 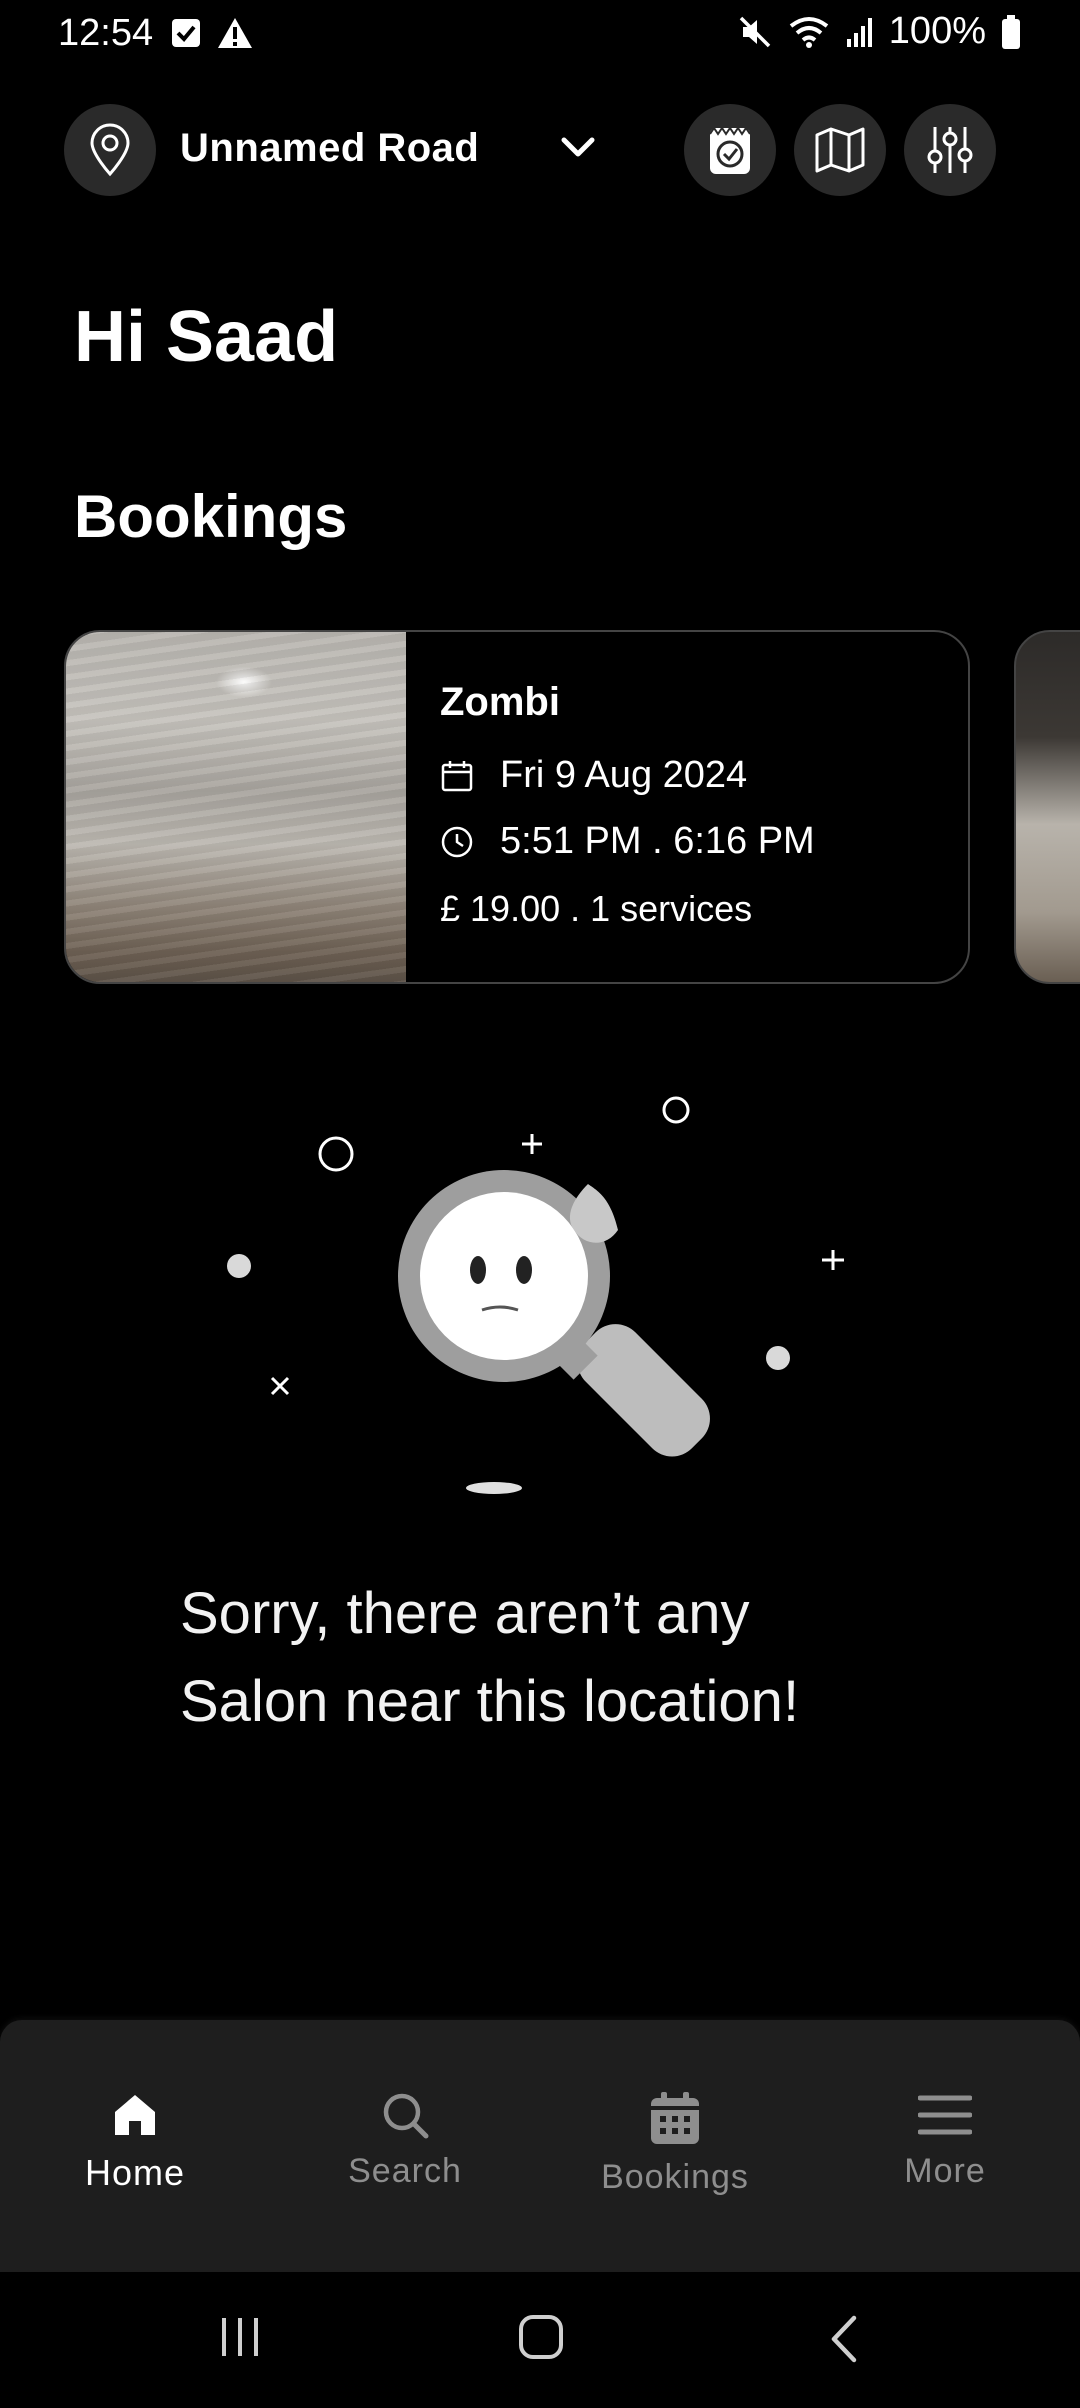 What do you see at coordinates (329, 148) in the screenshot?
I see `location-name: Unnamed Road` at bounding box center [329, 148].